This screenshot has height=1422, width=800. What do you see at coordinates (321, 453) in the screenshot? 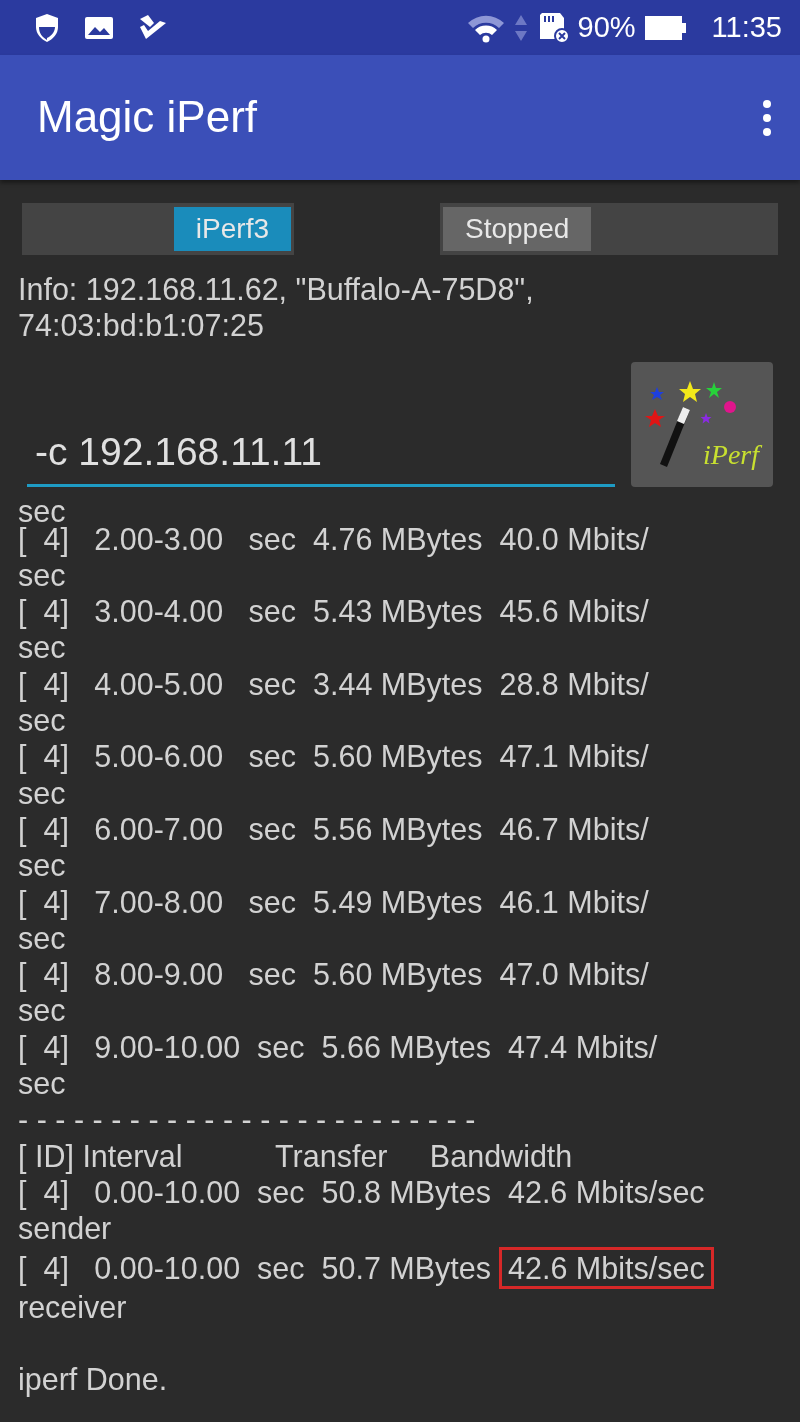
I see `command-field: -c 192.168.11.11` at bounding box center [321, 453].